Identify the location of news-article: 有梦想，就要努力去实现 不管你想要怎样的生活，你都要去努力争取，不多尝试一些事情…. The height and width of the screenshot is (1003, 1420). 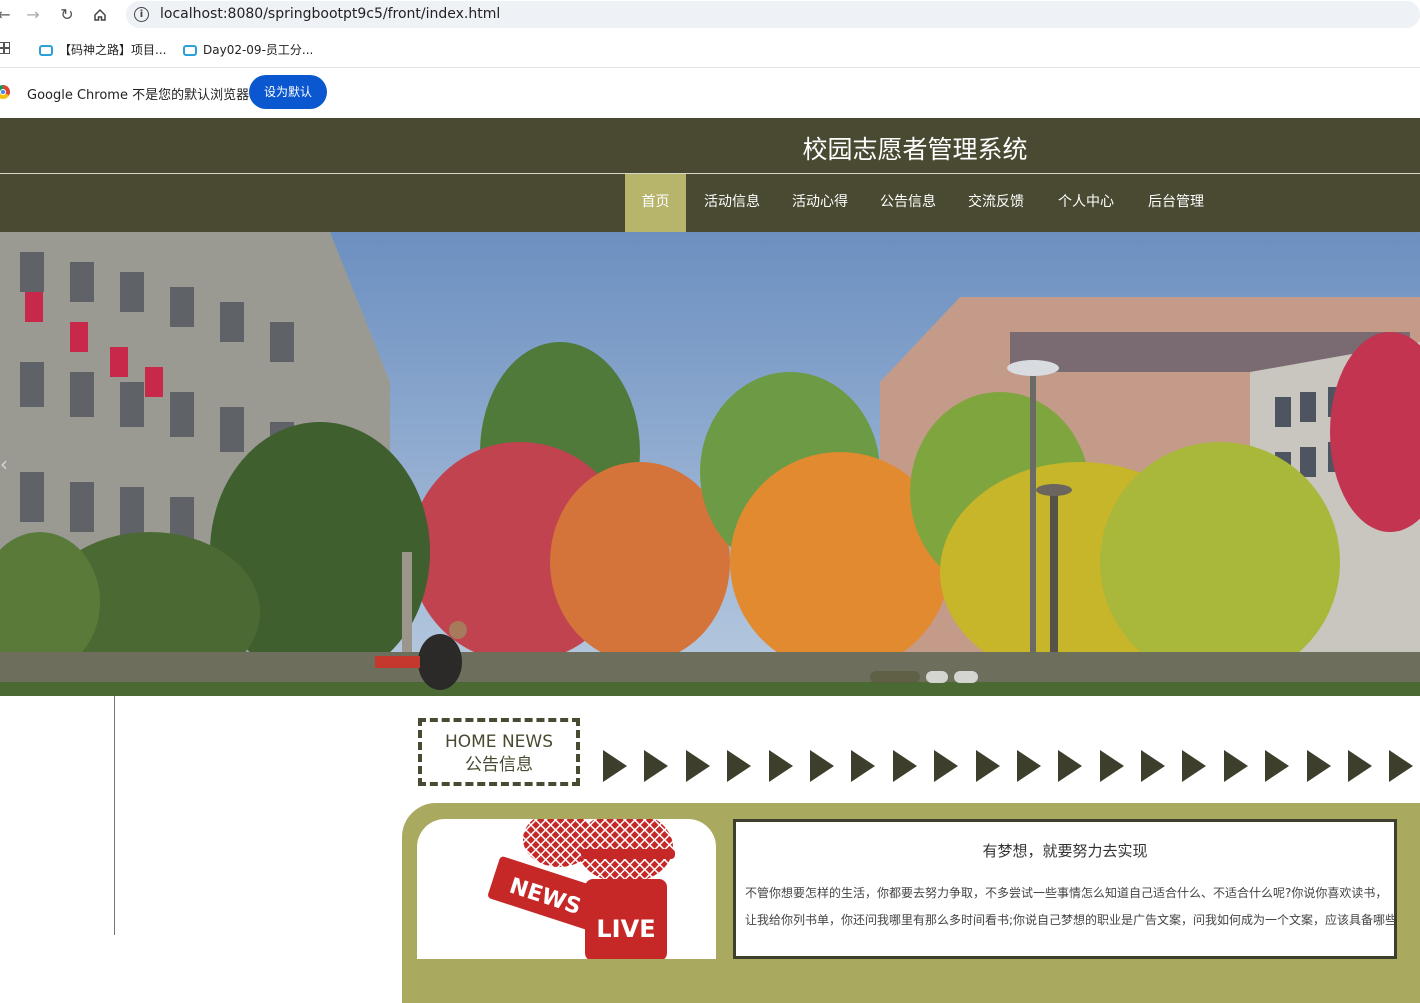
(1065, 889).